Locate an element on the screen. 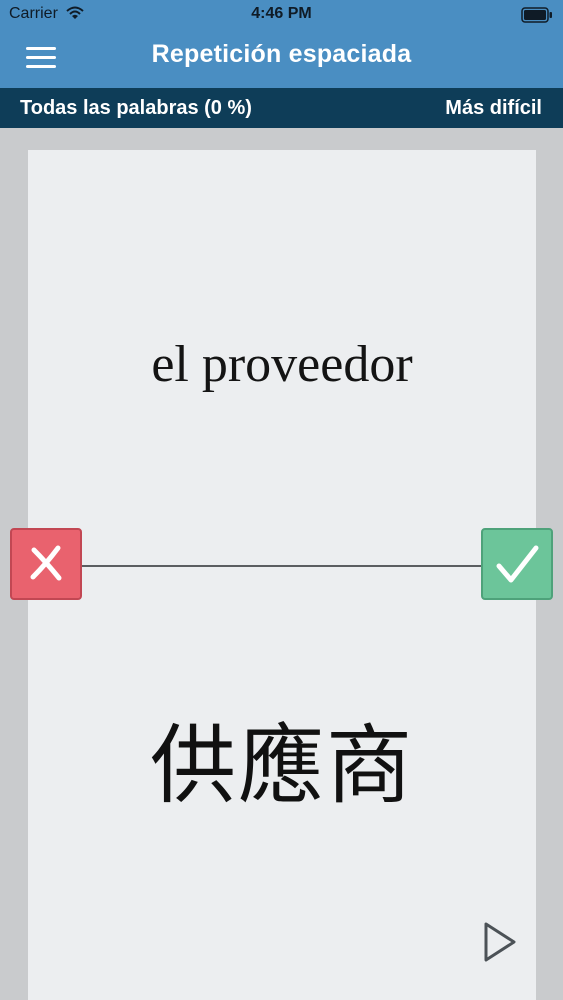 This screenshot has height=1000, width=563. back-word: 供應商 is located at coordinates (282, 766).